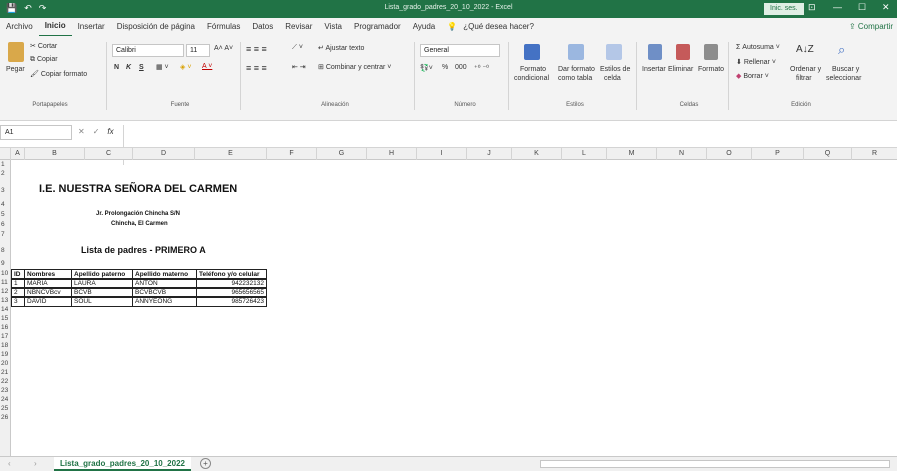 Image resolution: width=897 pixels, height=471 pixels. I want to click on table-cell: SOUL, so click(102, 301).